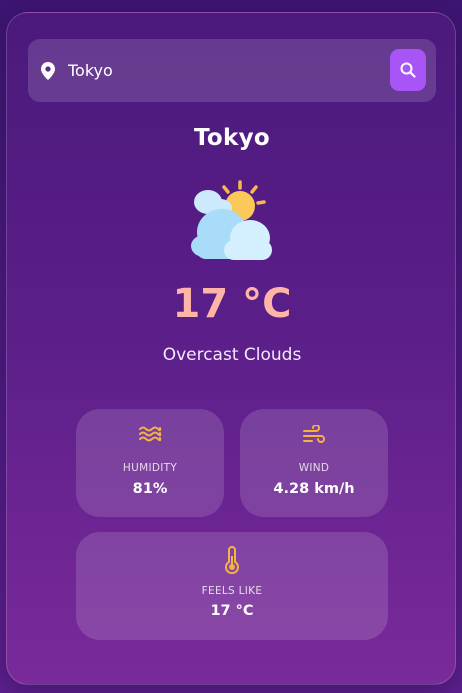 The height and width of the screenshot is (693, 462). What do you see at coordinates (232, 611) in the screenshot?
I see `feels-like-value: 17 °C` at bounding box center [232, 611].